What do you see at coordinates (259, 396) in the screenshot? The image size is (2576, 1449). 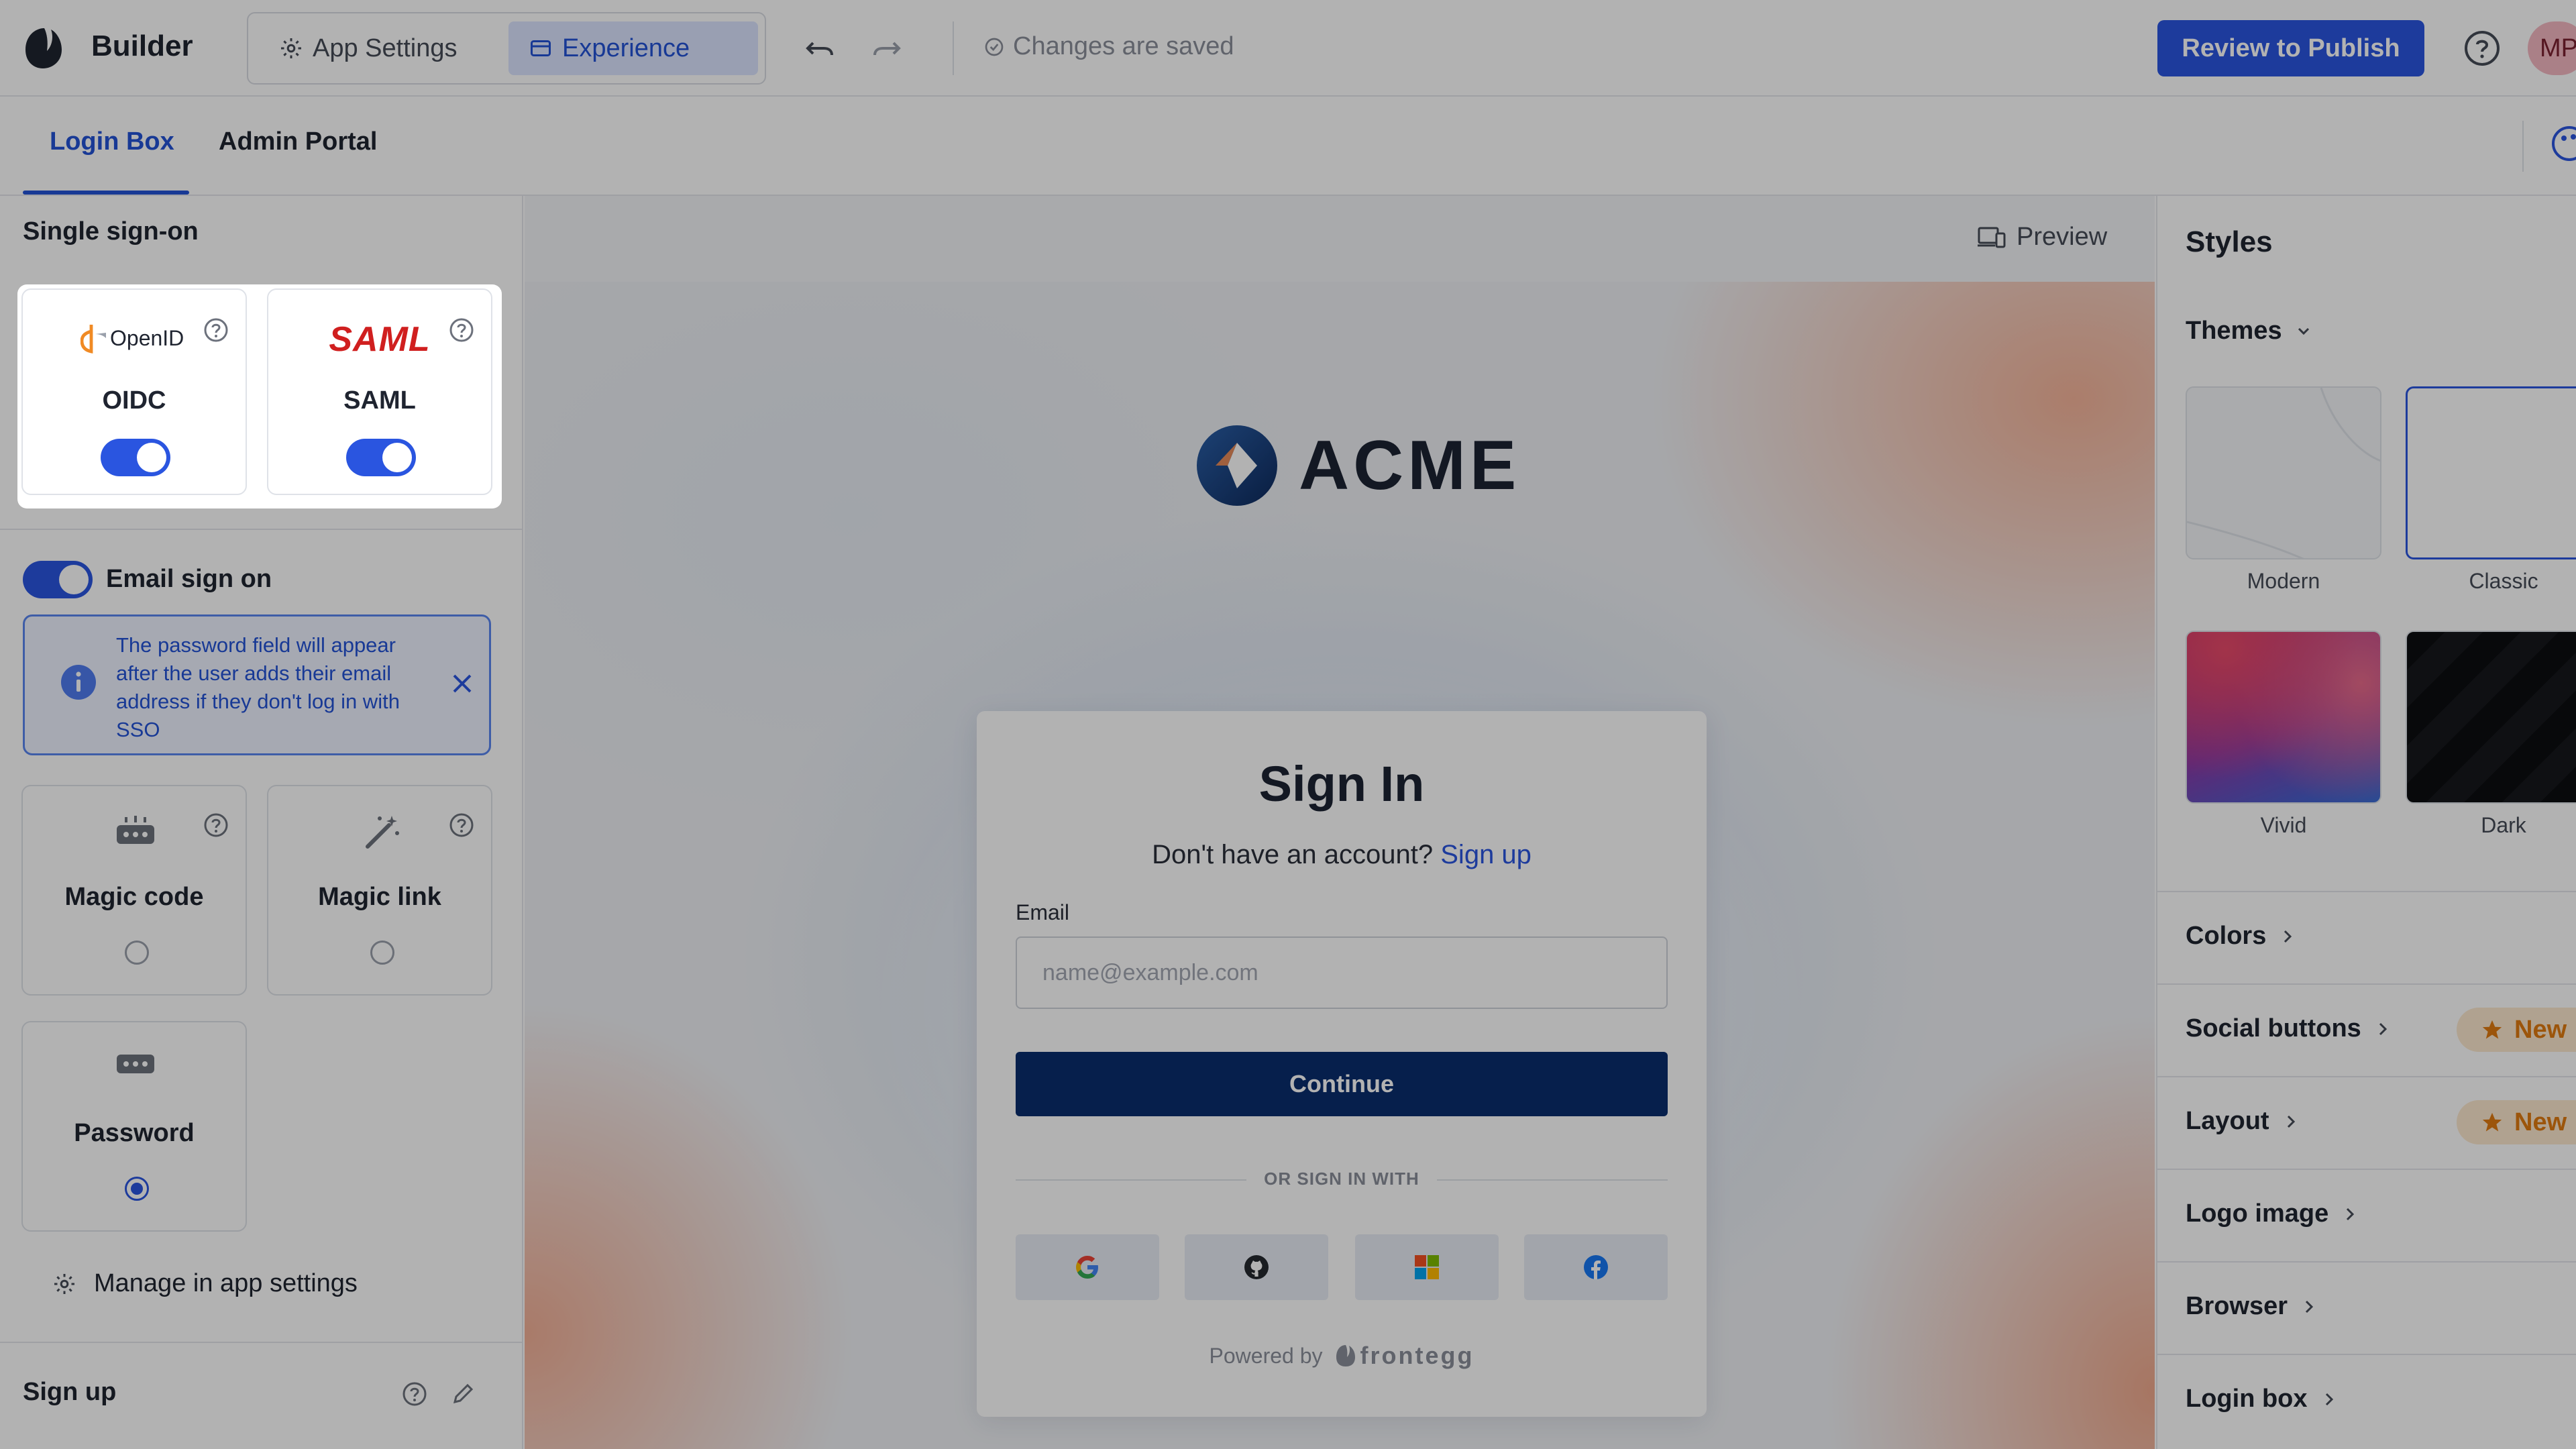 I see `sso-spotlight: OpenID OIDC SAML SAML` at bounding box center [259, 396].